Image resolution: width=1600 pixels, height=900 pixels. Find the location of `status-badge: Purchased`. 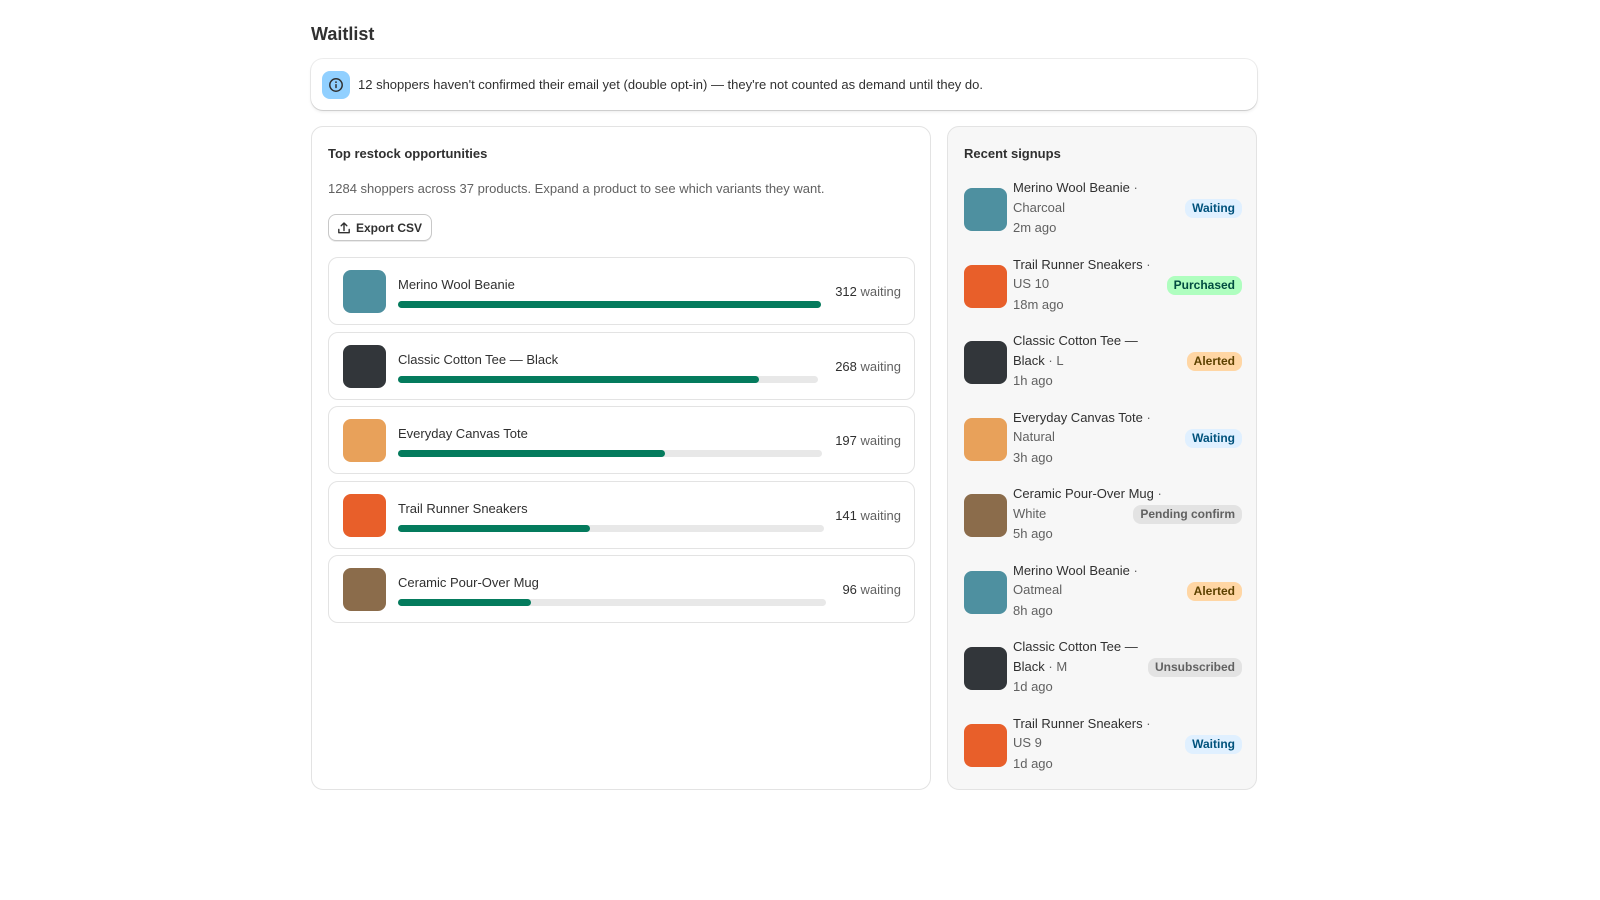

status-badge: Purchased is located at coordinates (1204, 285).